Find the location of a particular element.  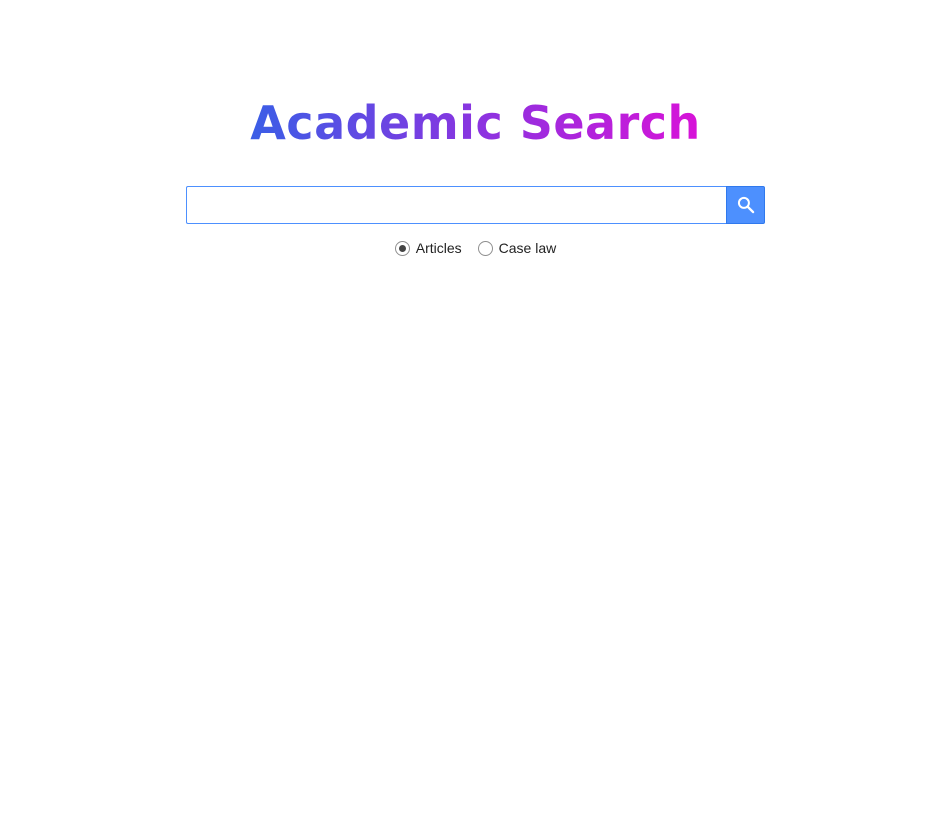

search-type-selector: Articles Case law is located at coordinates (475, 248).